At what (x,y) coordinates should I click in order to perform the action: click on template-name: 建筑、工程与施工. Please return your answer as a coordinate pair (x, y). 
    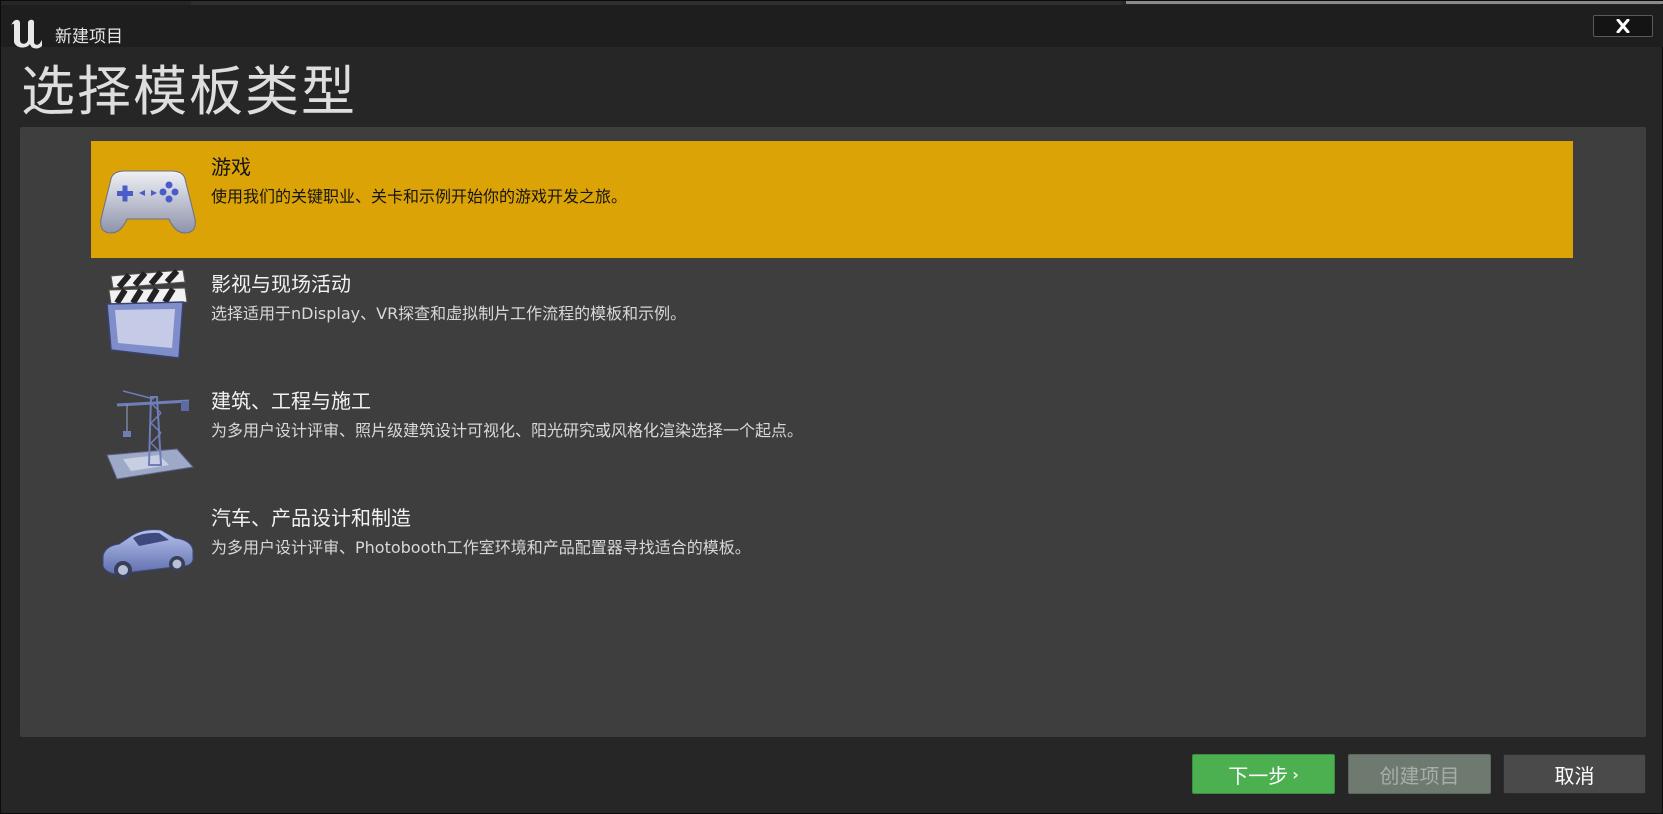
    Looking at the image, I should click on (291, 401).